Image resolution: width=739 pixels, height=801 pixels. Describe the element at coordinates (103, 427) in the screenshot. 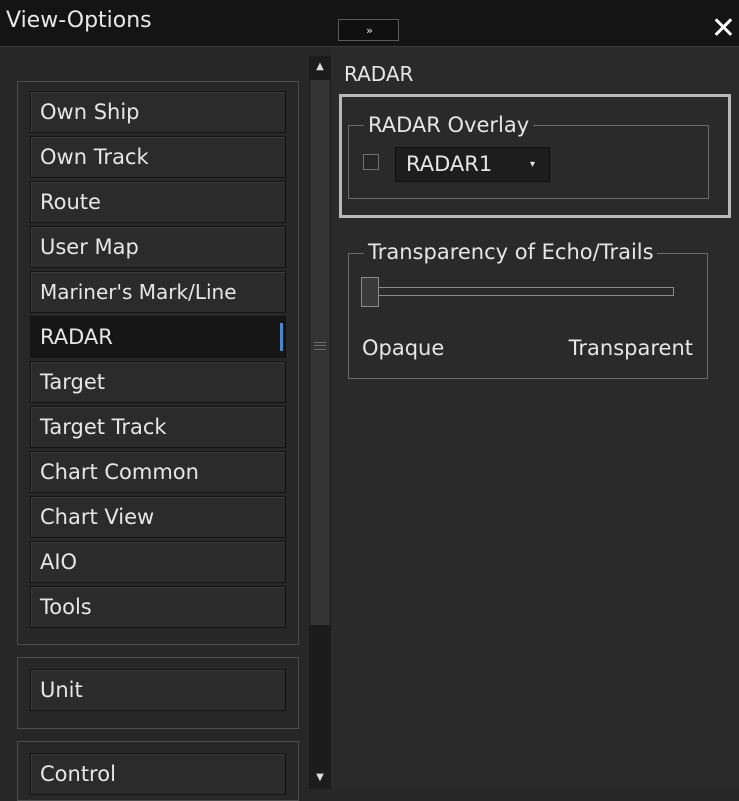

I see `nav-item-label: Target Track` at that location.